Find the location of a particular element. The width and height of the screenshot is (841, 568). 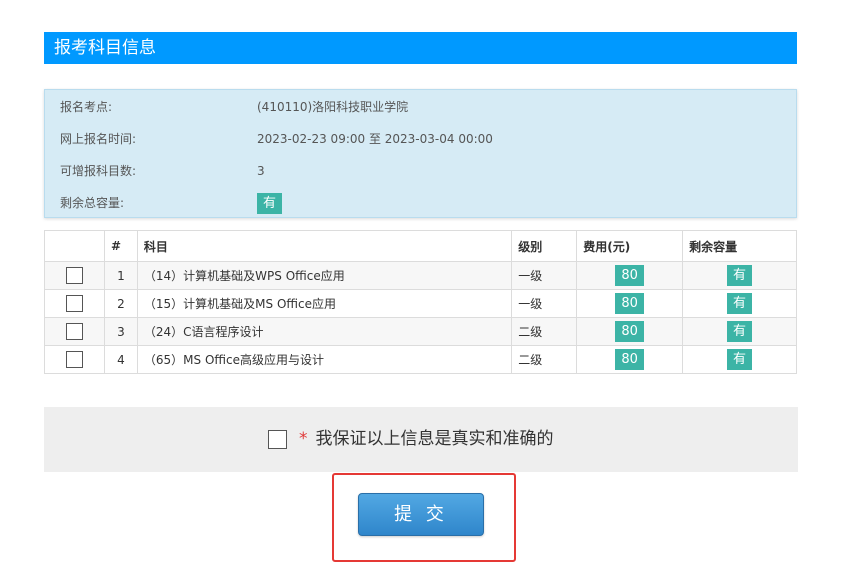

header-fee: 费用(元) is located at coordinates (630, 246).